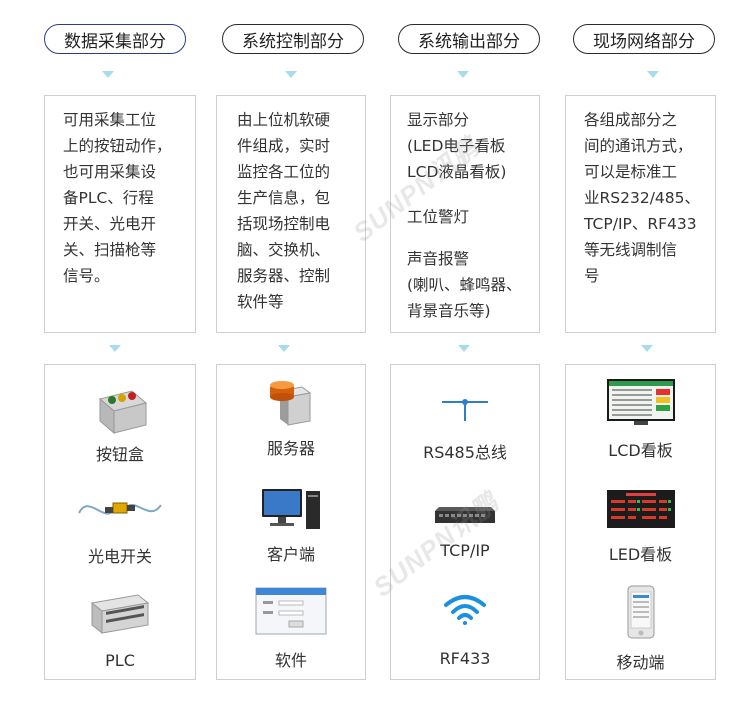 The height and width of the screenshot is (710, 750). I want to click on component-label: 软件, so click(290, 660).